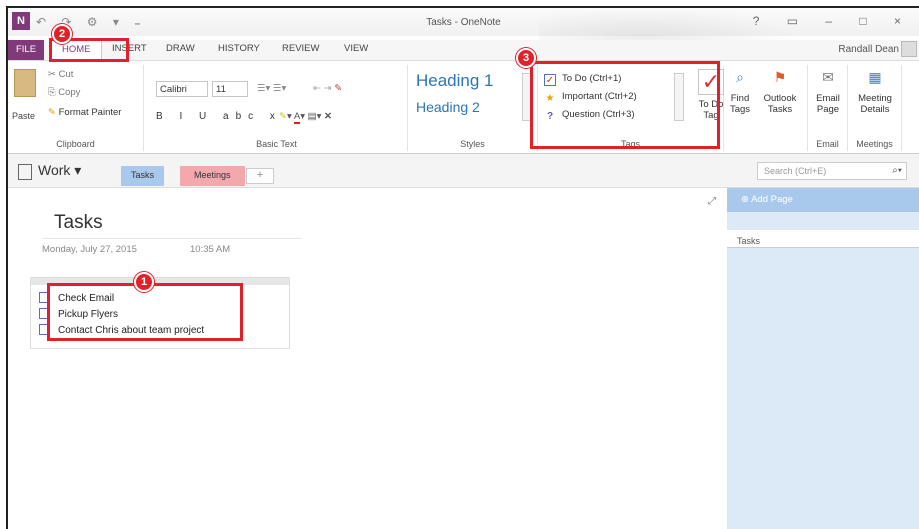  Describe the element at coordinates (69, 92) in the screenshot. I see `copy-label: Copy` at that location.